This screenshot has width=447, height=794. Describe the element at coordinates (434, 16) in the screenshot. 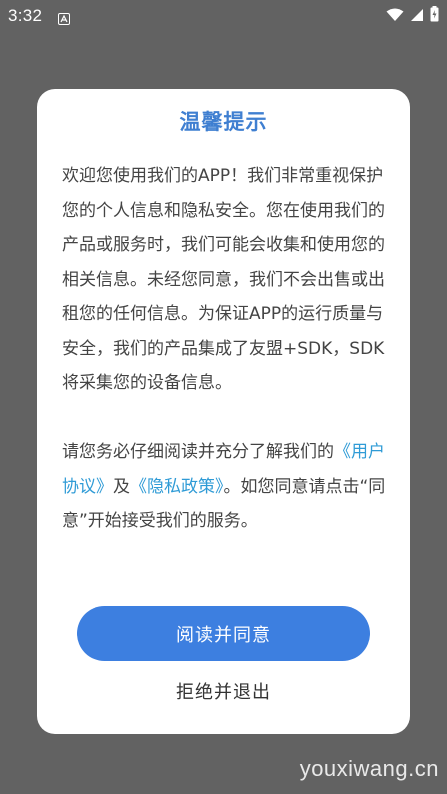

I see `battery-icon` at that location.